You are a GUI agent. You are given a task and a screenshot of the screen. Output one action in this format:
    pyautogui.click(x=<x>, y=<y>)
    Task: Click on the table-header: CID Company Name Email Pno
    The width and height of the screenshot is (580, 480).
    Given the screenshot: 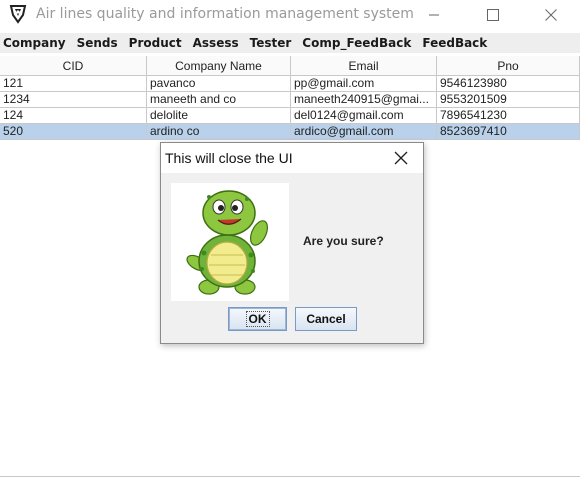 What is the action you would take?
    pyautogui.click(x=290, y=66)
    